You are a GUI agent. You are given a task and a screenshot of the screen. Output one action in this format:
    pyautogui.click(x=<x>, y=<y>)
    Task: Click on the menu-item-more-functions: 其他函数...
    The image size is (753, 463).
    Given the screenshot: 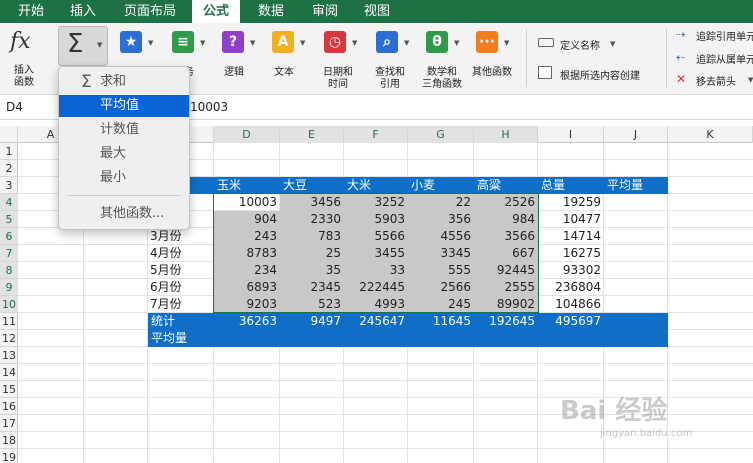 What is the action you would take?
    pyautogui.click(x=124, y=214)
    